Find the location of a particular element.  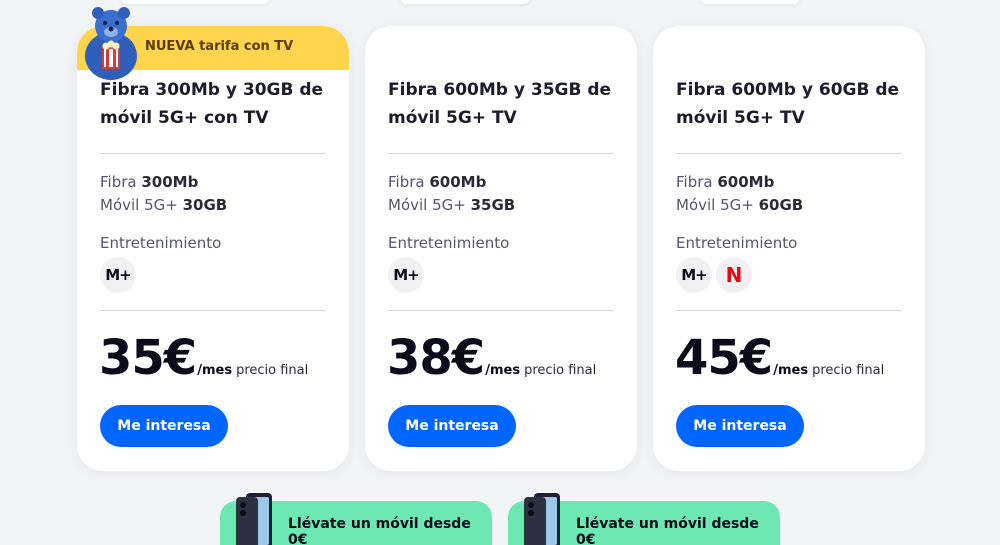

mobile-value: 30GB is located at coordinates (205, 205).